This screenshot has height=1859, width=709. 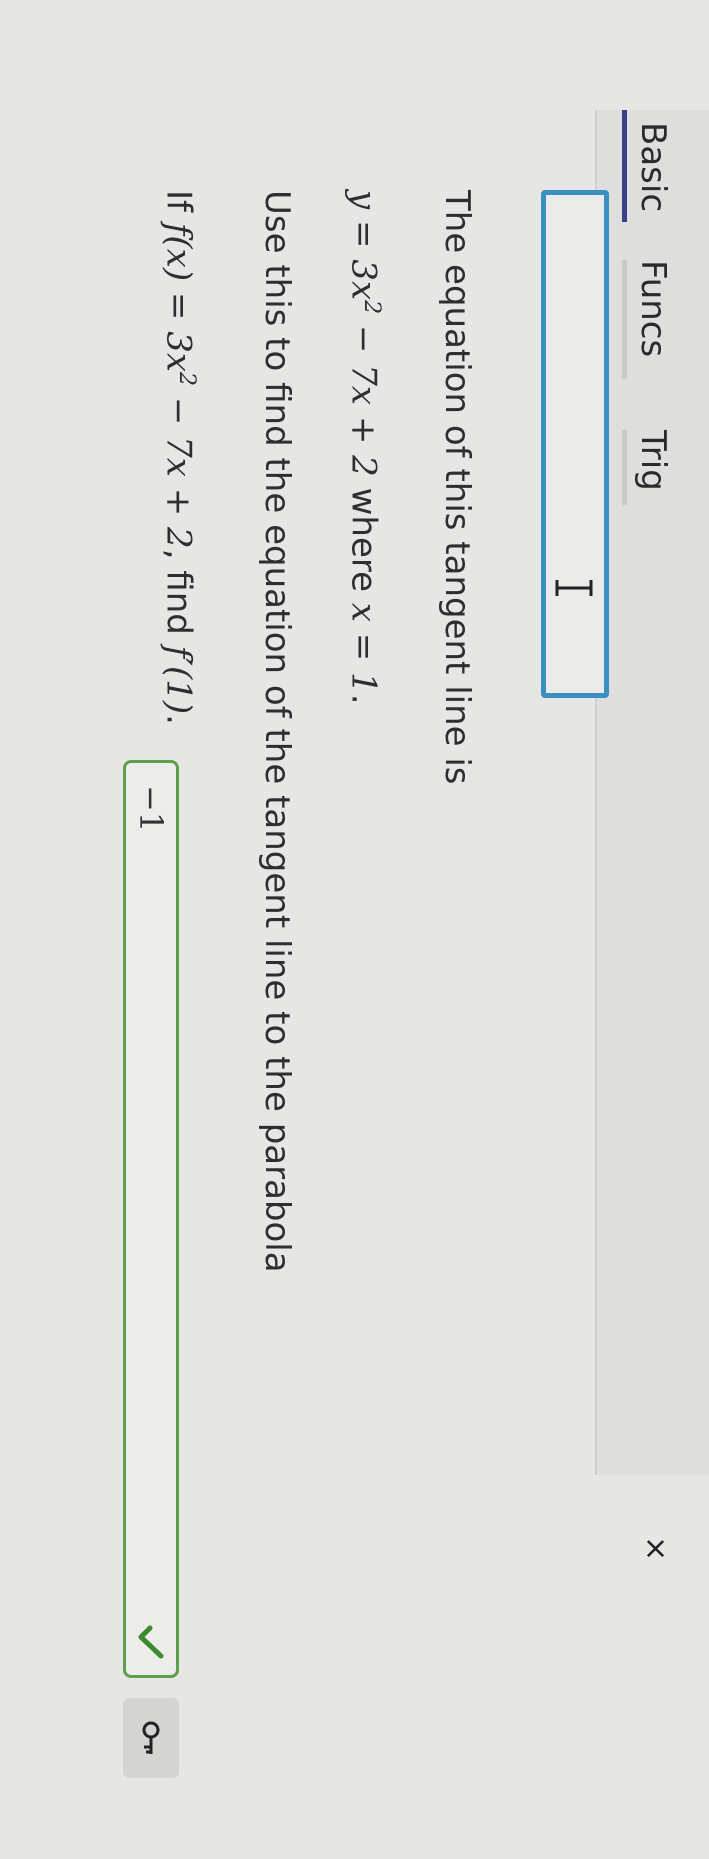 I want to click on answer-field: −1, so click(x=151, y=1219).